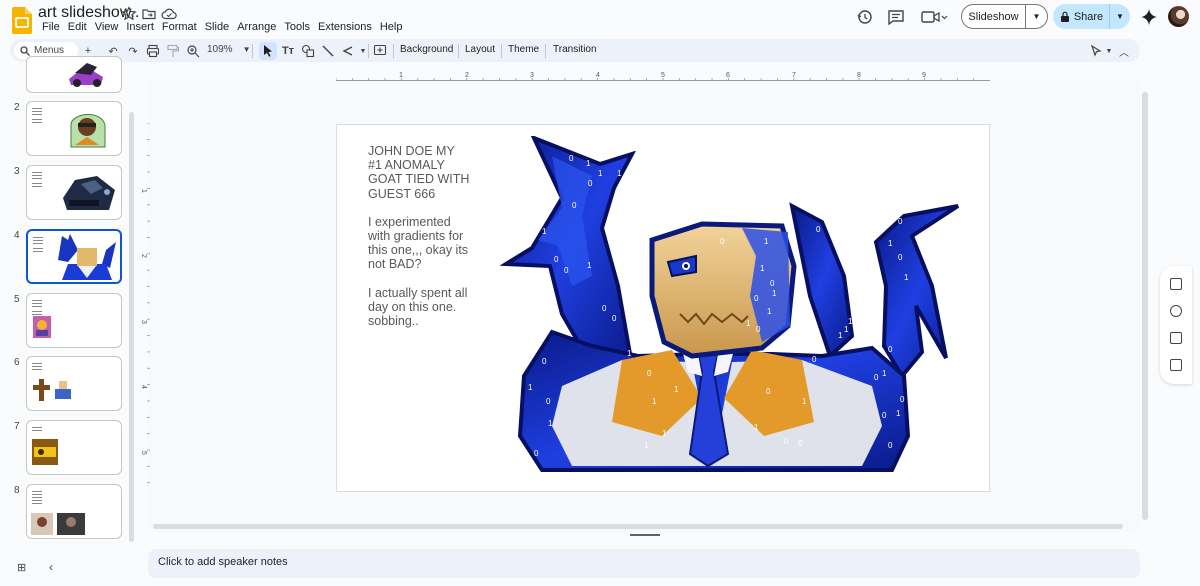 Image resolution: width=1200 pixels, height=586 pixels. What do you see at coordinates (1176, 365) in the screenshot?
I see `folder-icon` at bounding box center [1176, 365].